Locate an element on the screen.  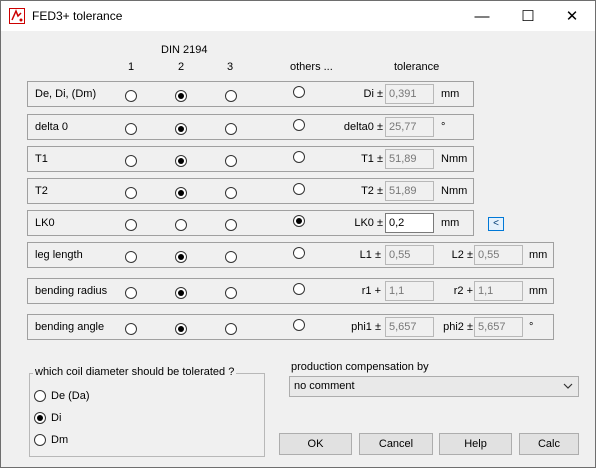
coil-option-label: Di is located at coordinates (56, 418).